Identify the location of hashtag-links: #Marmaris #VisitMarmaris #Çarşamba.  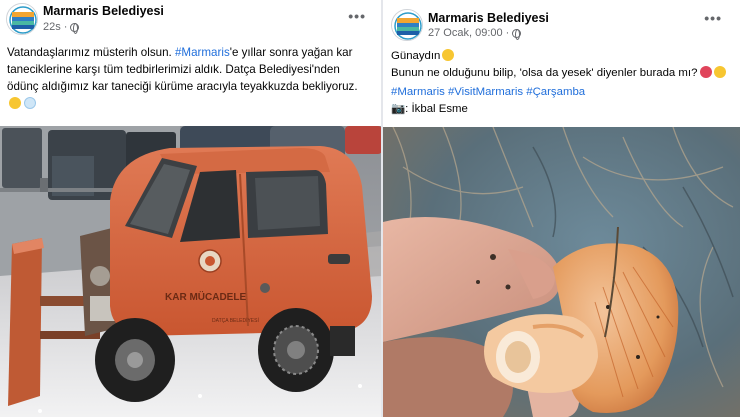
(488, 92).